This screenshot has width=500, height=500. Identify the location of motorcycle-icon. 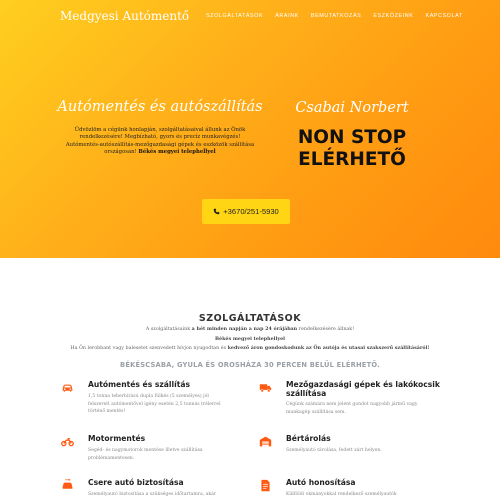
(67, 441).